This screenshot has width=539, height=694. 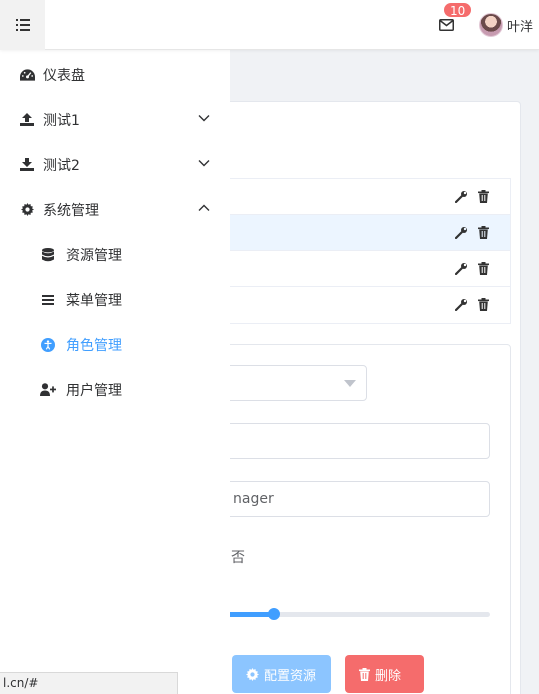 What do you see at coordinates (345, 441) in the screenshot?
I see `role-code-input` at bounding box center [345, 441].